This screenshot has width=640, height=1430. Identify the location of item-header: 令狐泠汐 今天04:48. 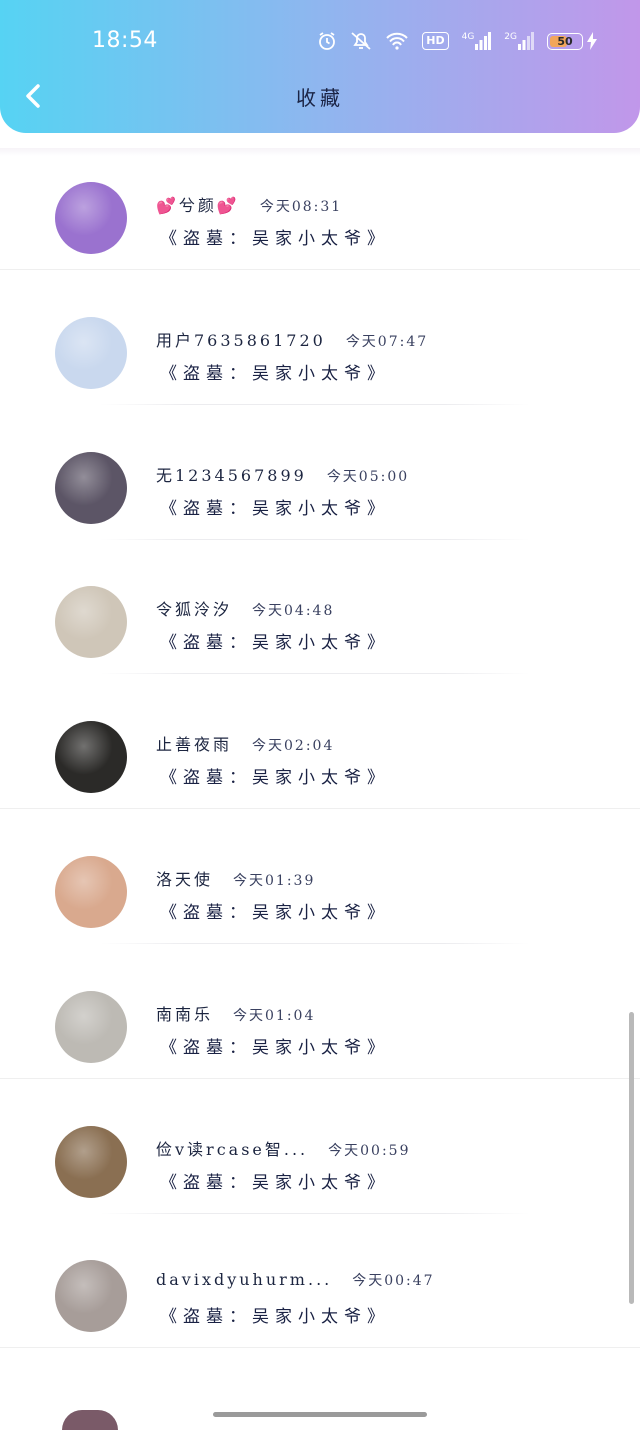
(245, 608).